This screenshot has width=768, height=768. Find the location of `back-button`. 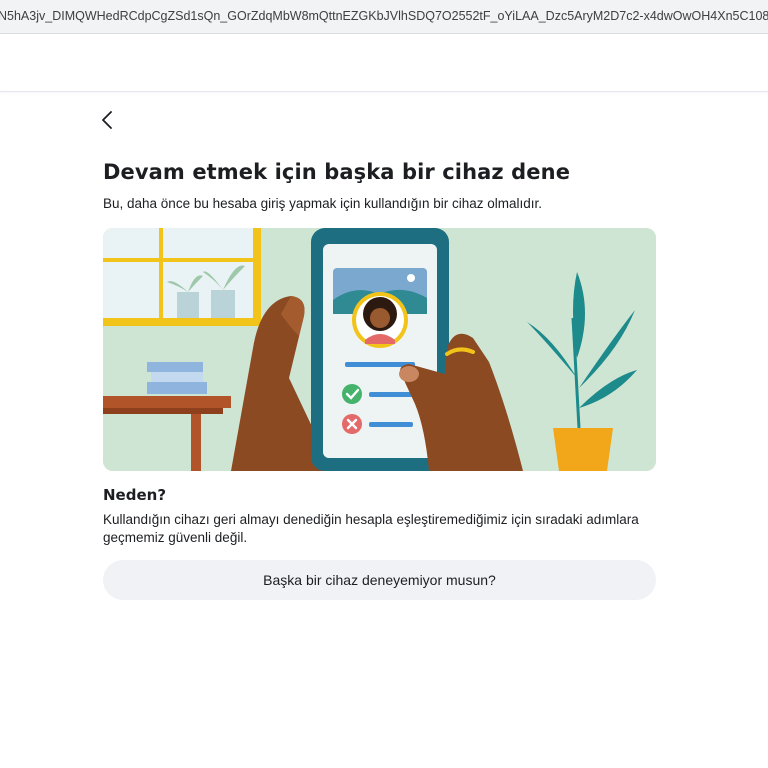

back-button is located at coordinates (108, 120).